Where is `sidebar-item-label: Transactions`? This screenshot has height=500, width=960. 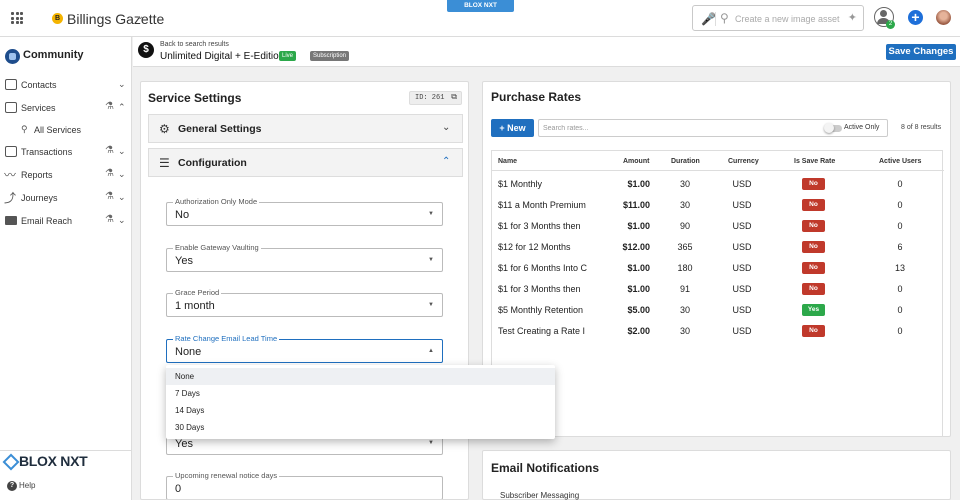
sidebar-item-label: Transactions is located at coordinates (47, 152).